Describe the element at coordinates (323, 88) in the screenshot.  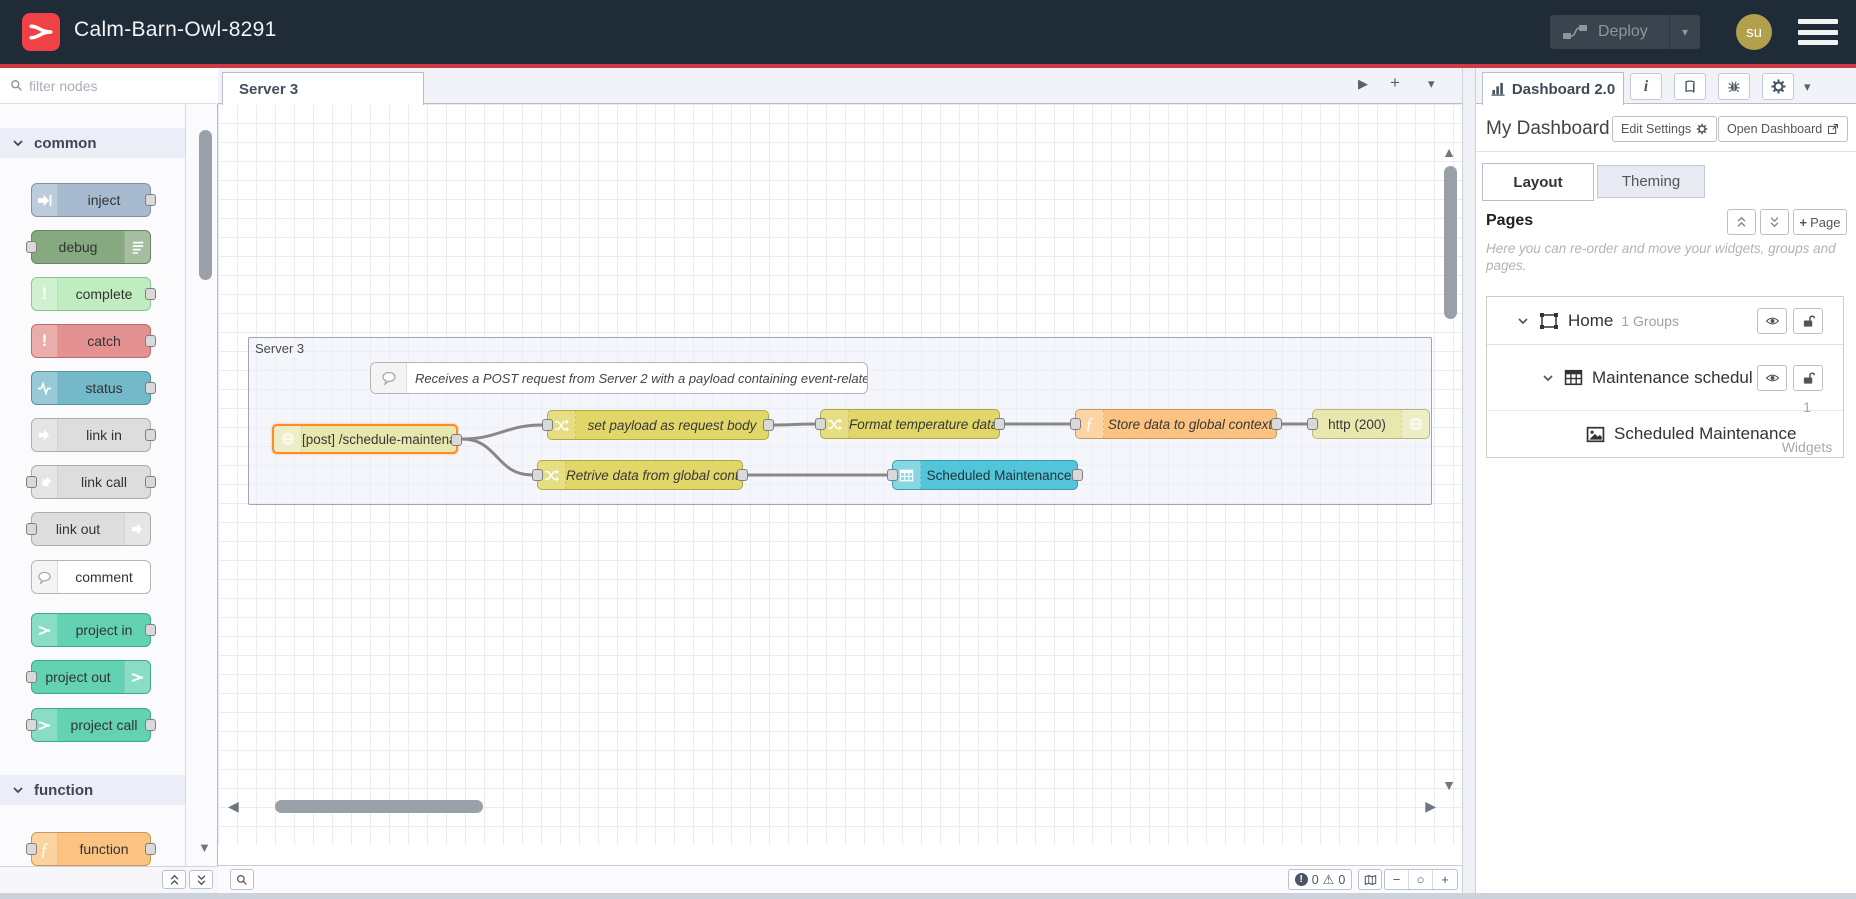
I see `workspace-tab-server3: Server 3` at that location.